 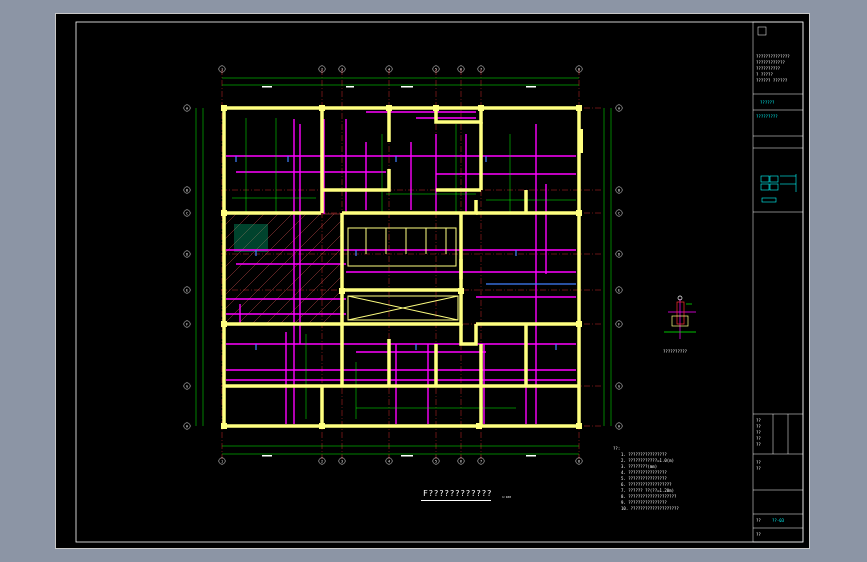 What do you see at coordinates (758, 520) in the screenshot?
I see `sheet-no-label: ??` at bounding box center [758, 520].